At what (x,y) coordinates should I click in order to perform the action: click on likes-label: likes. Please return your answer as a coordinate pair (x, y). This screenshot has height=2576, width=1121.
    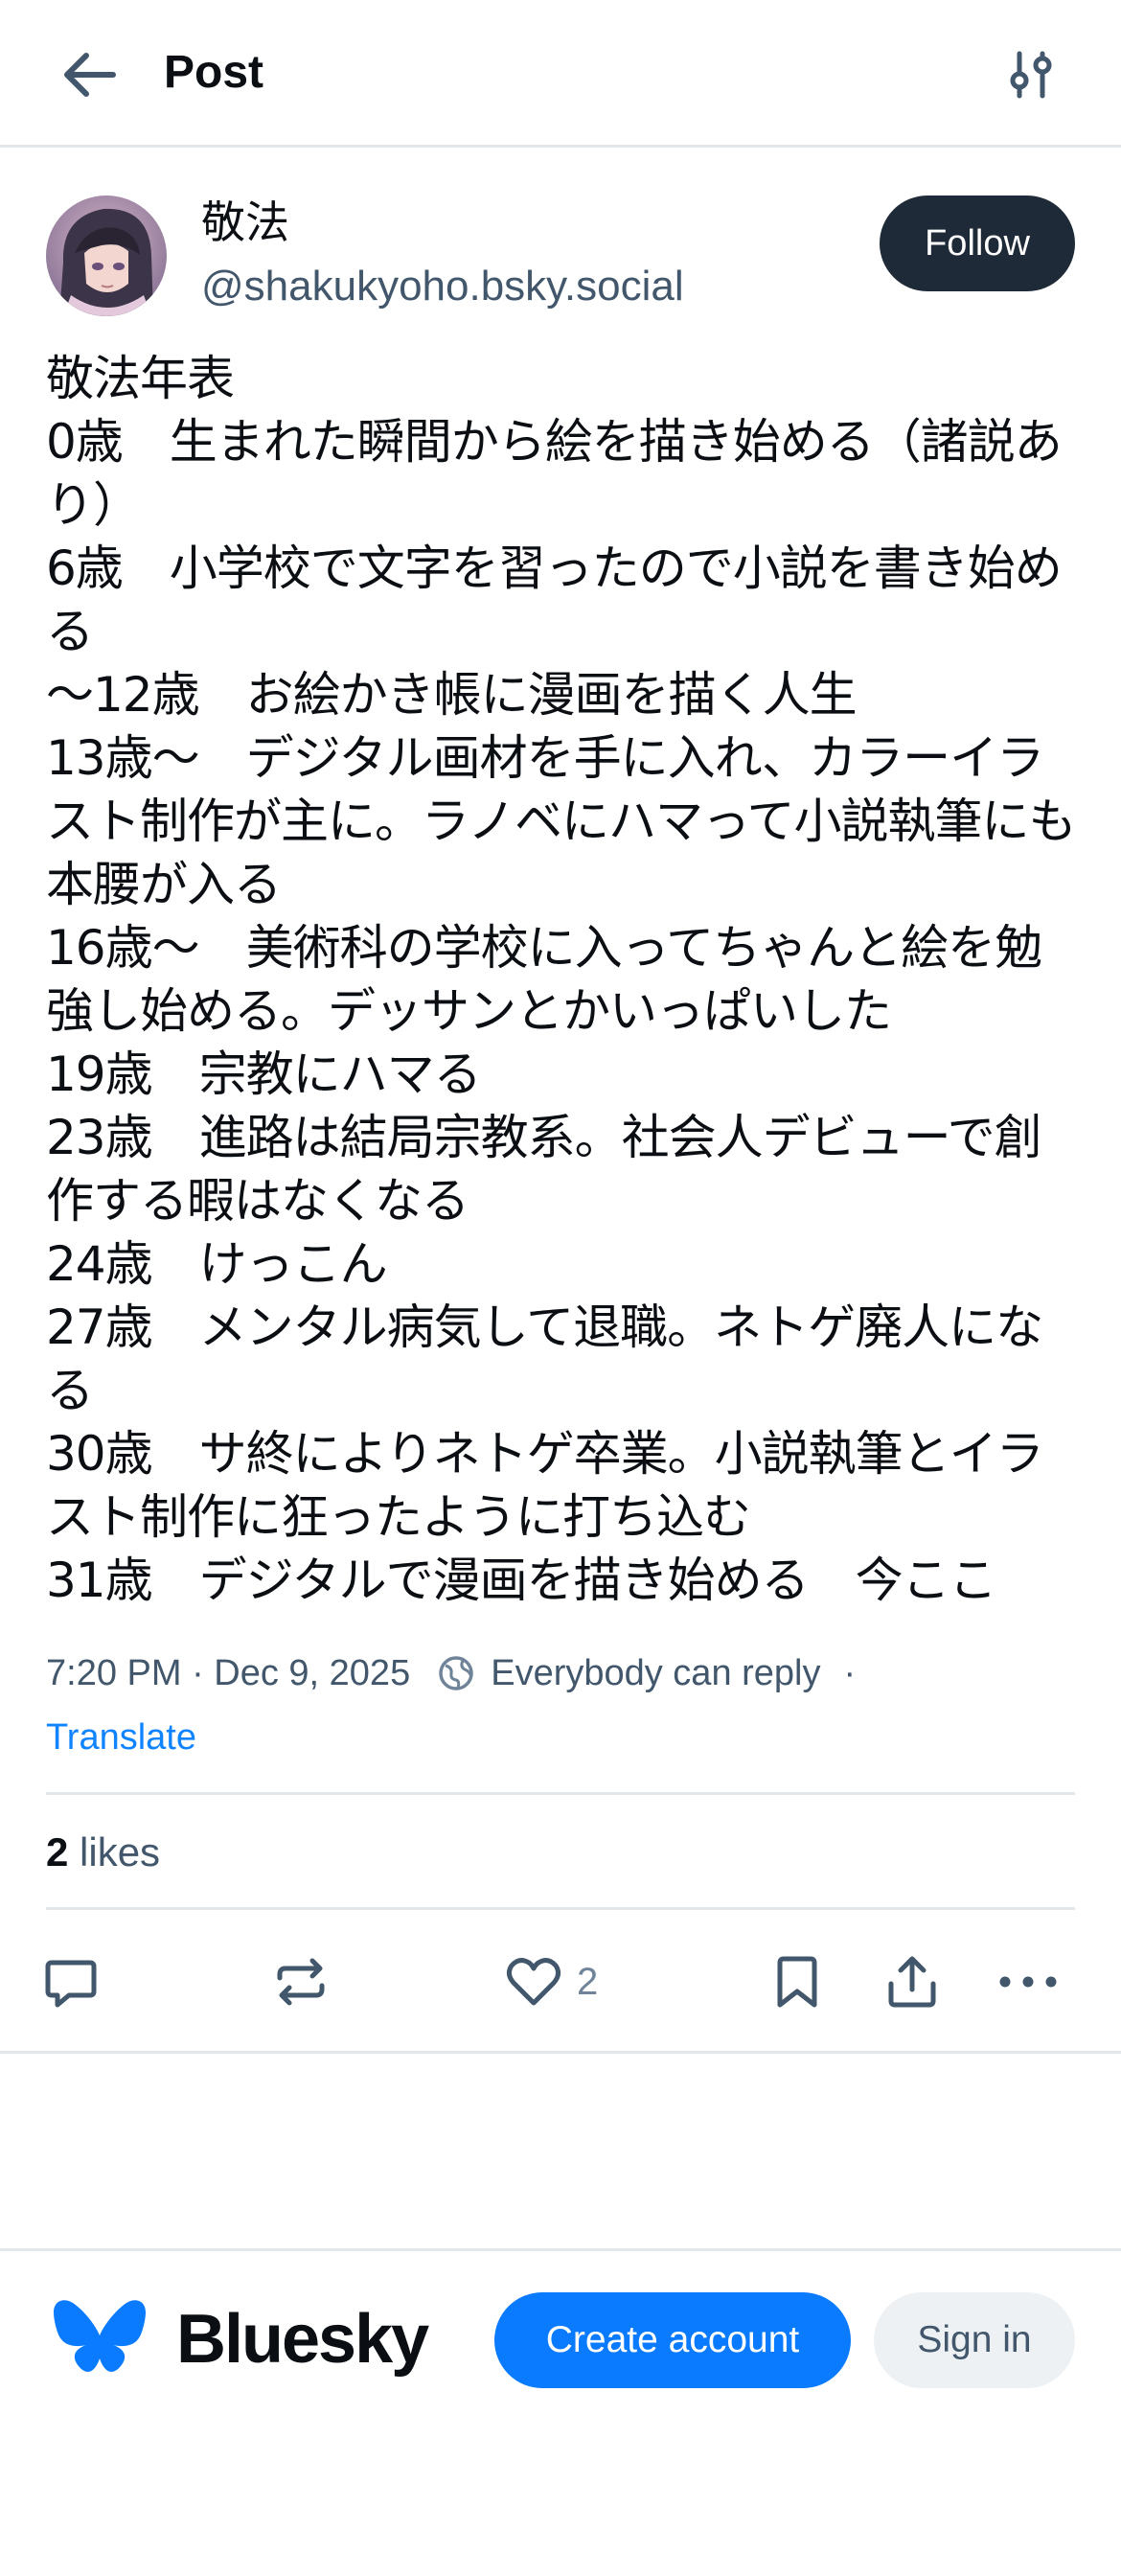
    Looking at the image, I should click on (120, 1851).